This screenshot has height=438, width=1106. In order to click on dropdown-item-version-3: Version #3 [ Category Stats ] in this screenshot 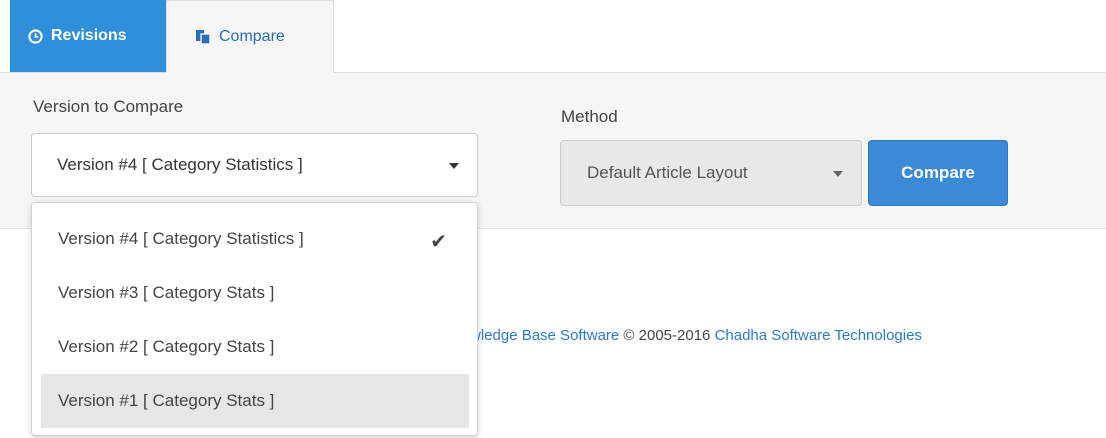, I will do `click(255, 293)`.